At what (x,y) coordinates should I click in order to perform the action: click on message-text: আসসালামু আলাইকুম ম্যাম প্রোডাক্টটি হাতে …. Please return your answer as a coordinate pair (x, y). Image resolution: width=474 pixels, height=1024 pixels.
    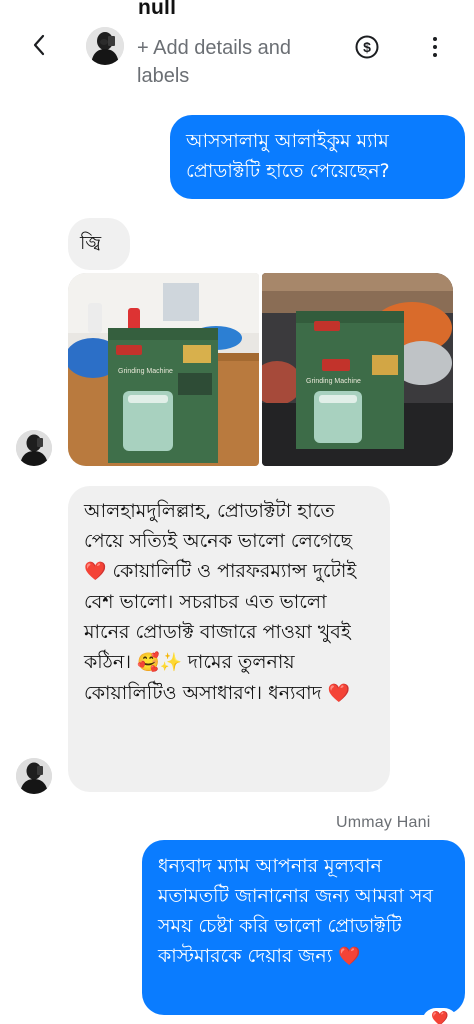
    Looking at the image, I should click on (288, 156).